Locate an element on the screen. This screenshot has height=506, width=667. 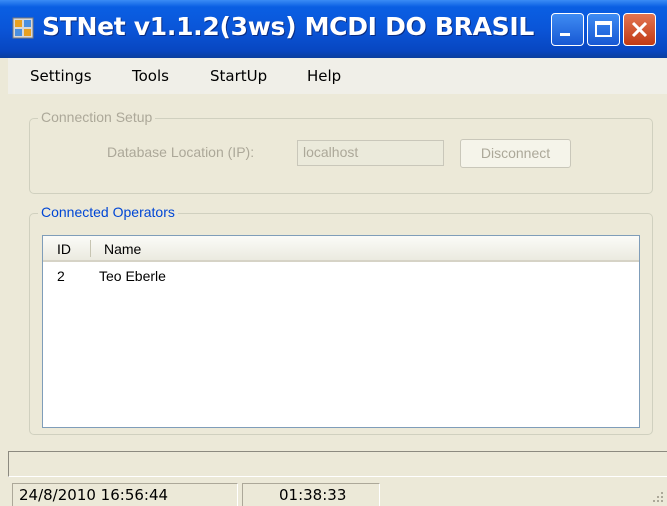
menu-tools: Tools is located at coordinates (150, 76).